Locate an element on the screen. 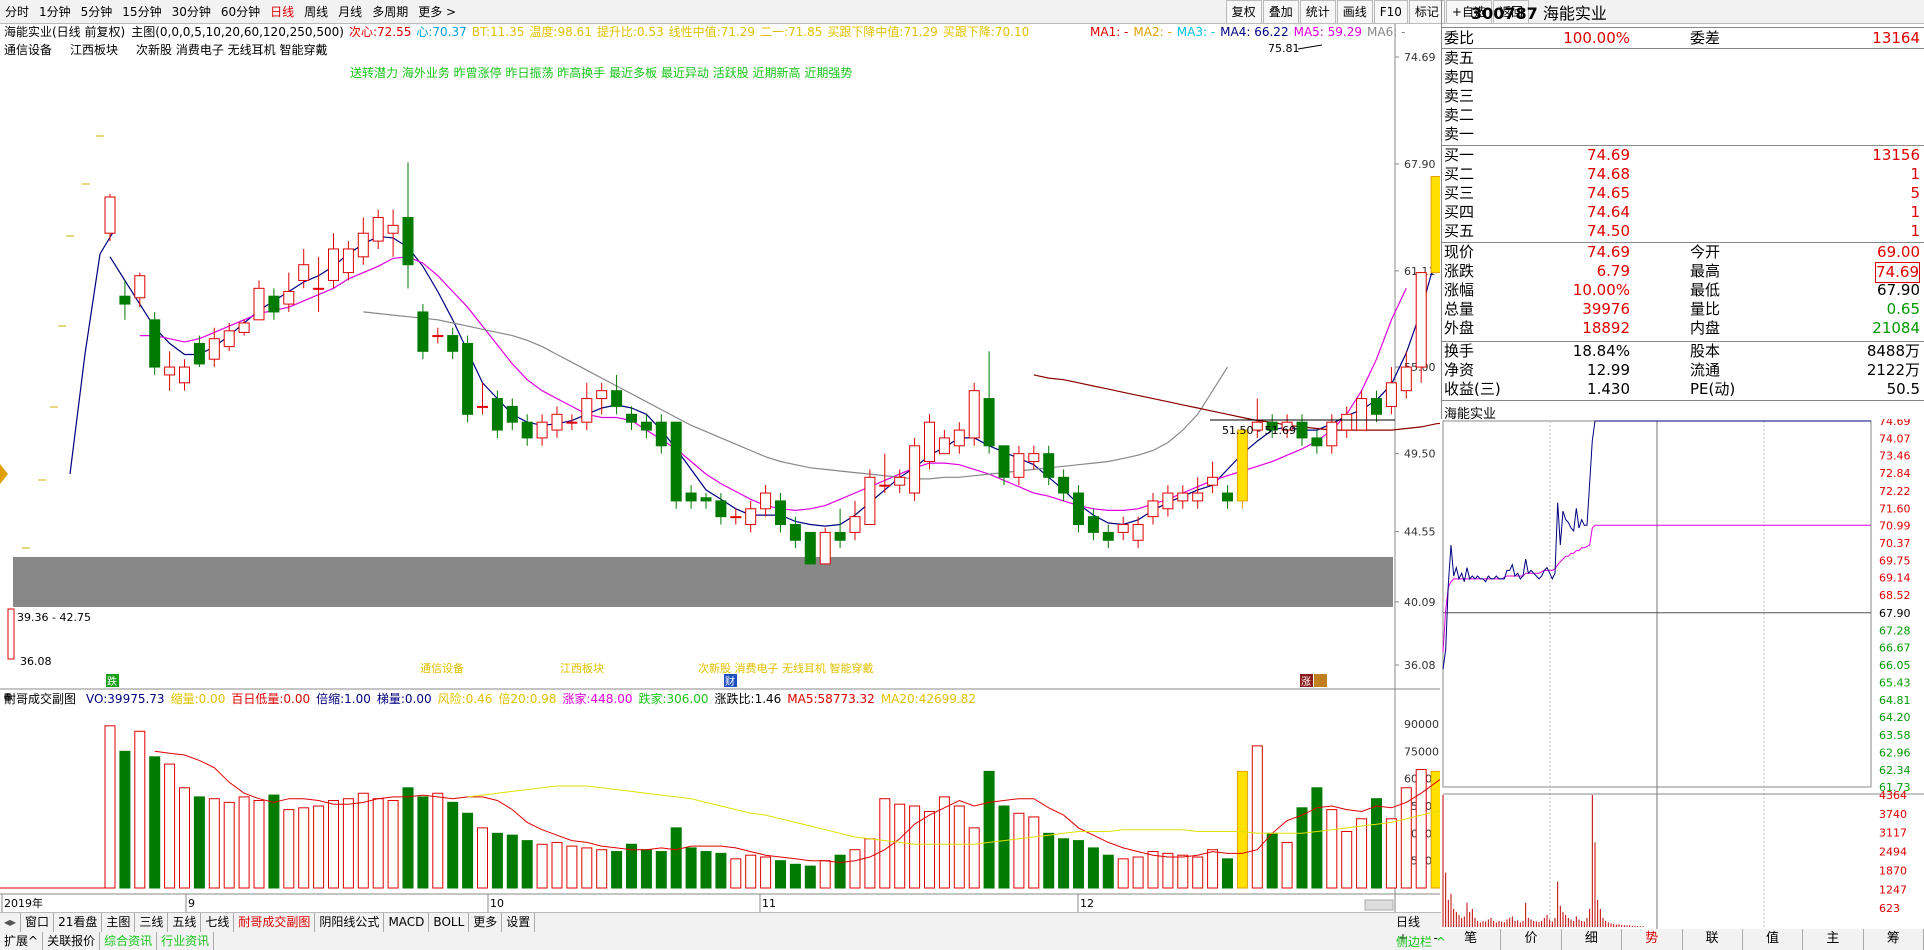 This screenshot has height=950, width=1924. mini-tab: 联 is located at coordinates (1713, 939).